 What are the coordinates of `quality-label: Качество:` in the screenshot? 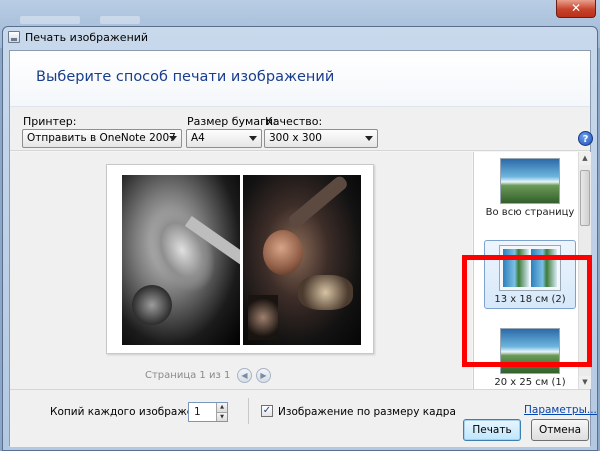 It's located at (294, 121).